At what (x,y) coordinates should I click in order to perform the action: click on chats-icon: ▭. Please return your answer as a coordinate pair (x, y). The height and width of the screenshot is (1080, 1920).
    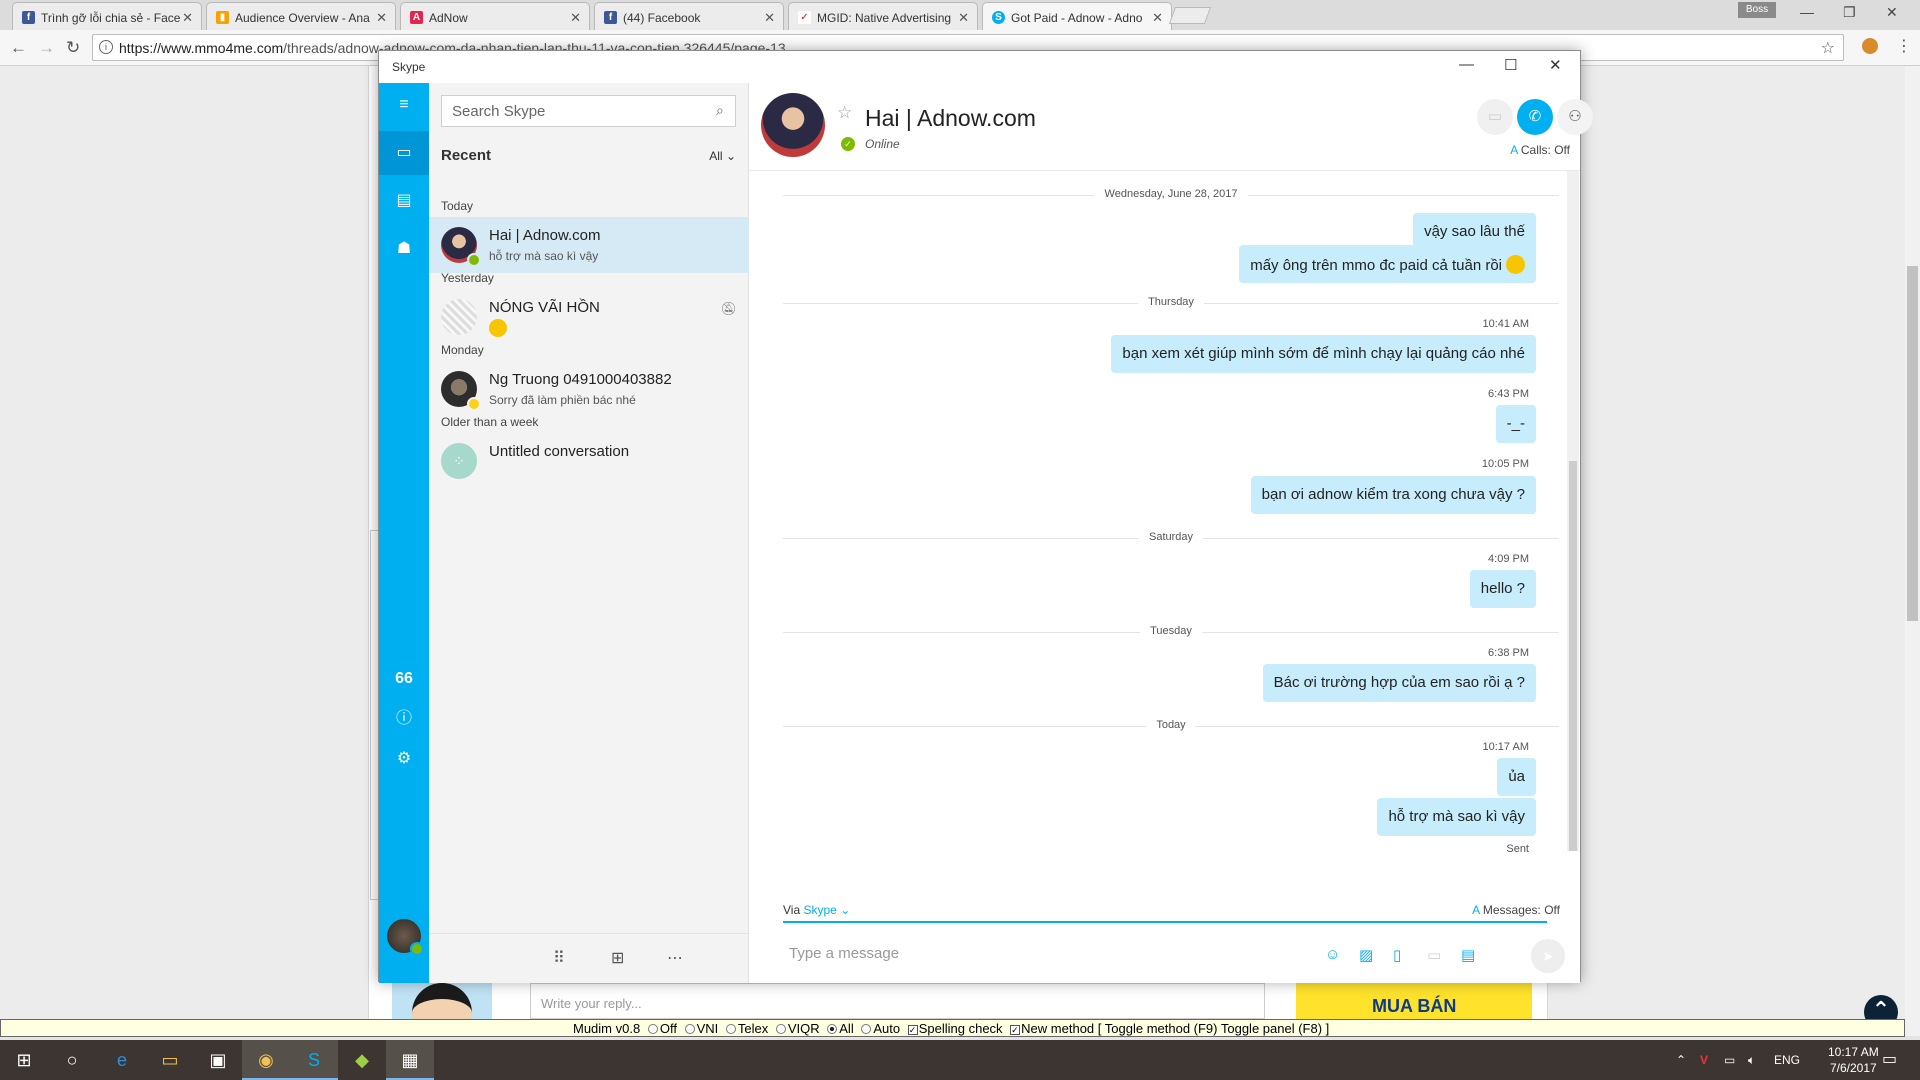
    Looking at the image, I should click on (404, 153).